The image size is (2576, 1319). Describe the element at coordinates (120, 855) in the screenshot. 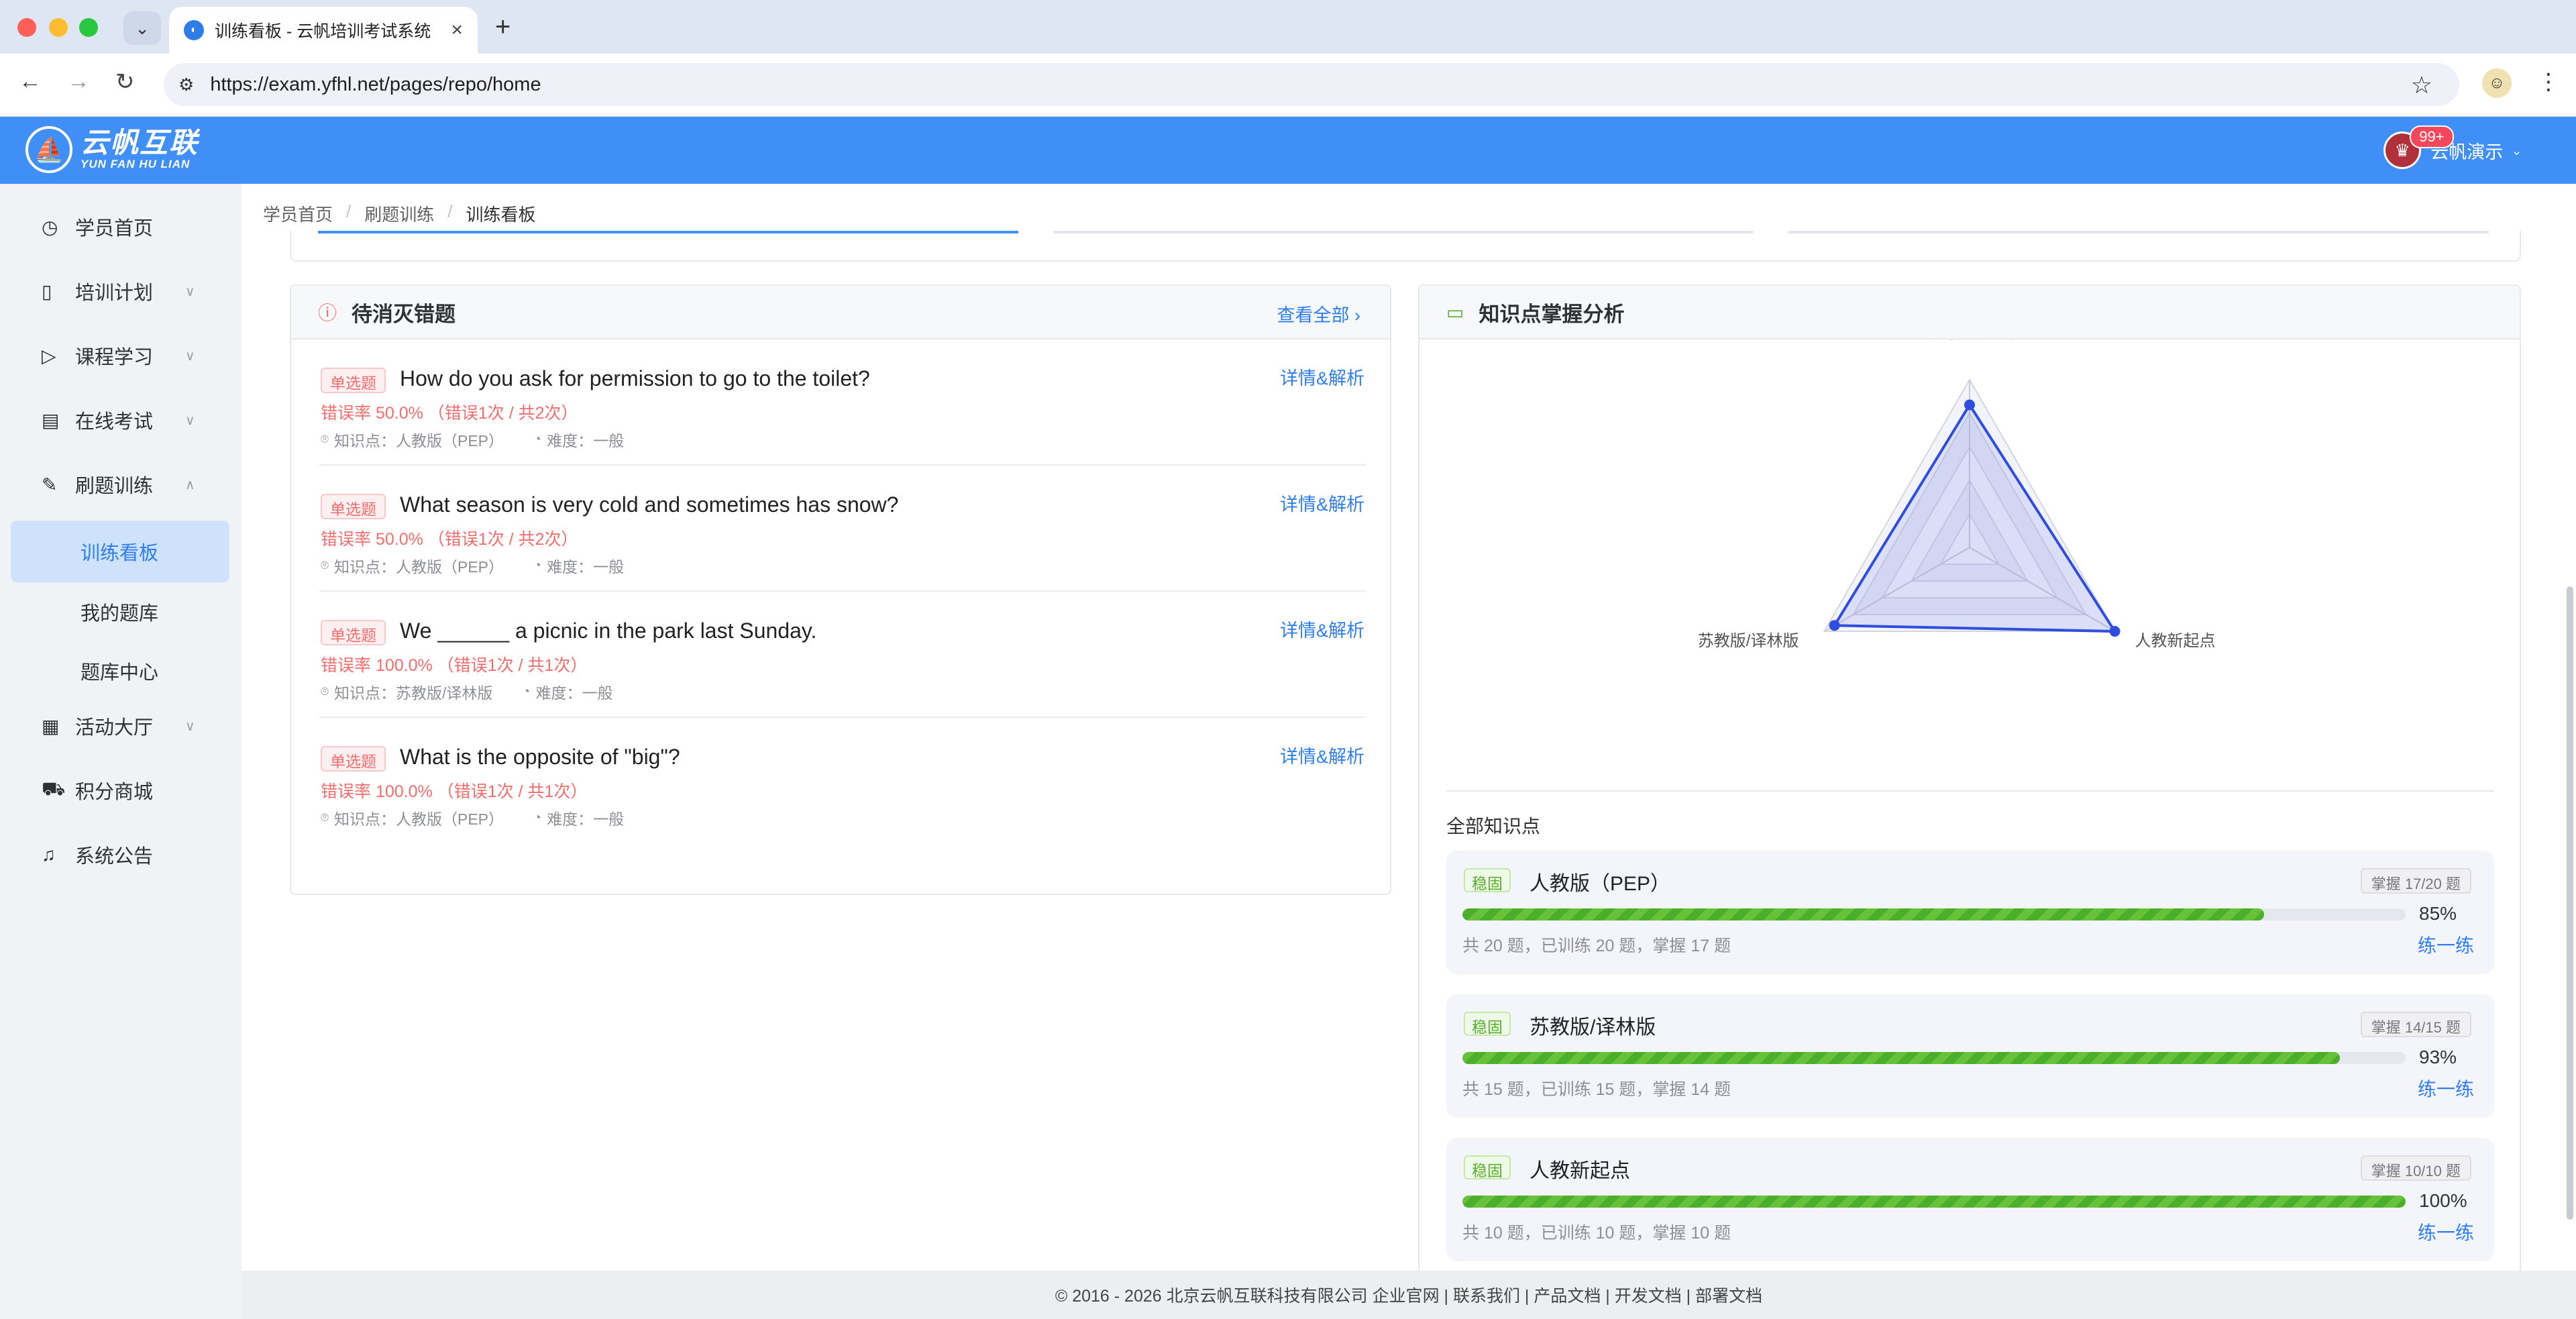

I see `sidebar-item-announcements: ♫ 系统公告` at that location.